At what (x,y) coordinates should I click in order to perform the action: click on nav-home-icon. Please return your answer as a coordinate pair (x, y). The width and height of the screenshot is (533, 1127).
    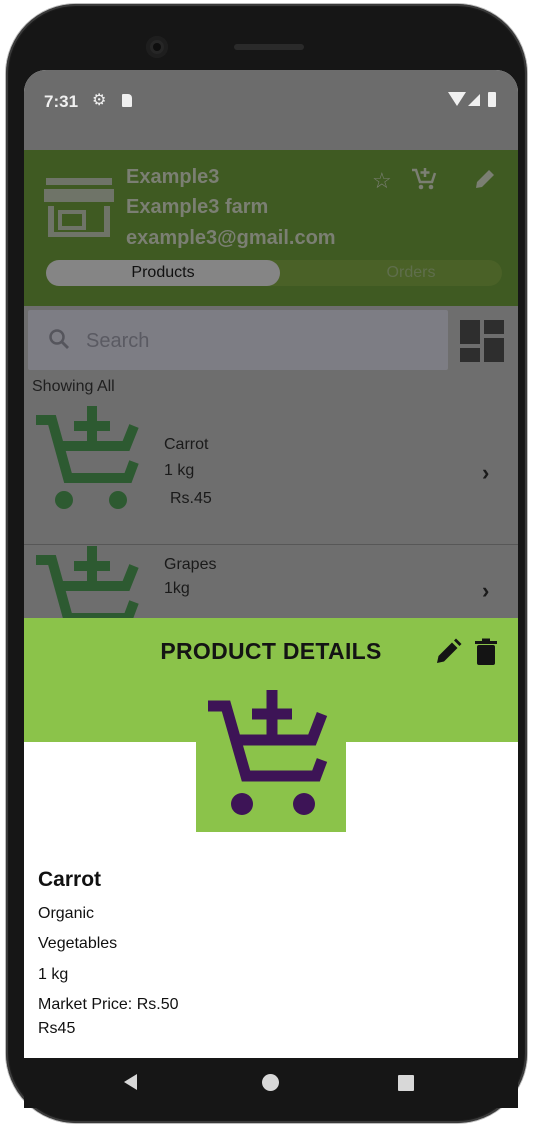
    Looking at the image, I should click on (270, 1082).